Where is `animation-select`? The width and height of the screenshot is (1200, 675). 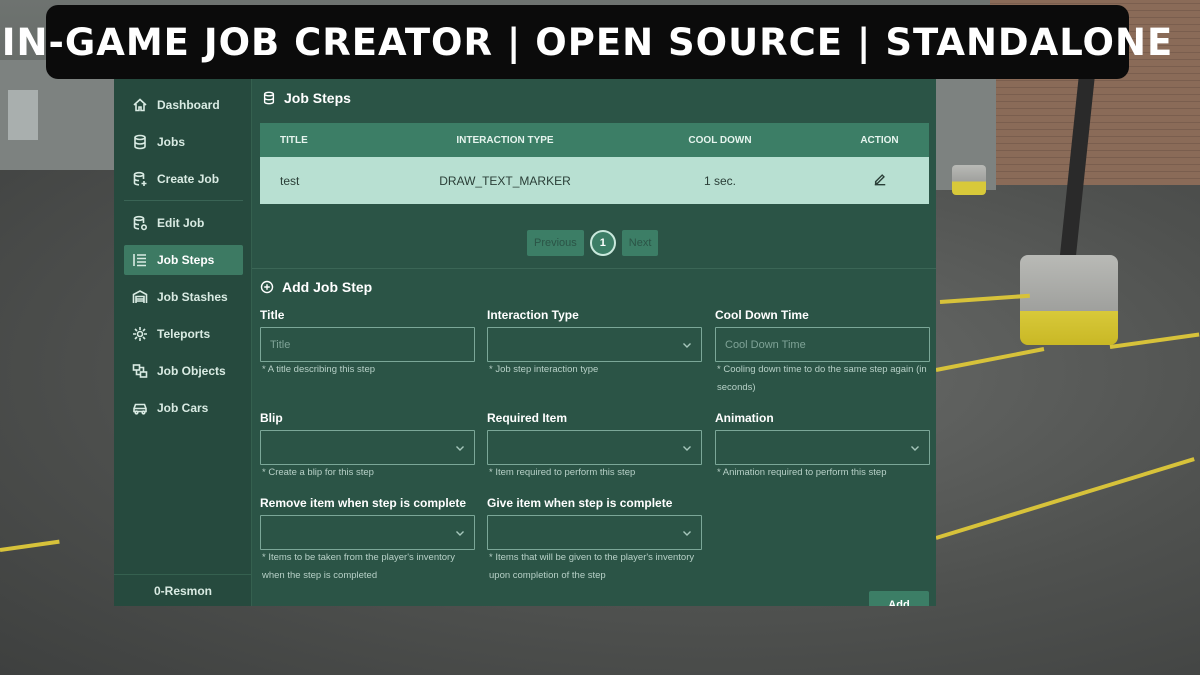 animation-select is located at coordinates (822, 447).